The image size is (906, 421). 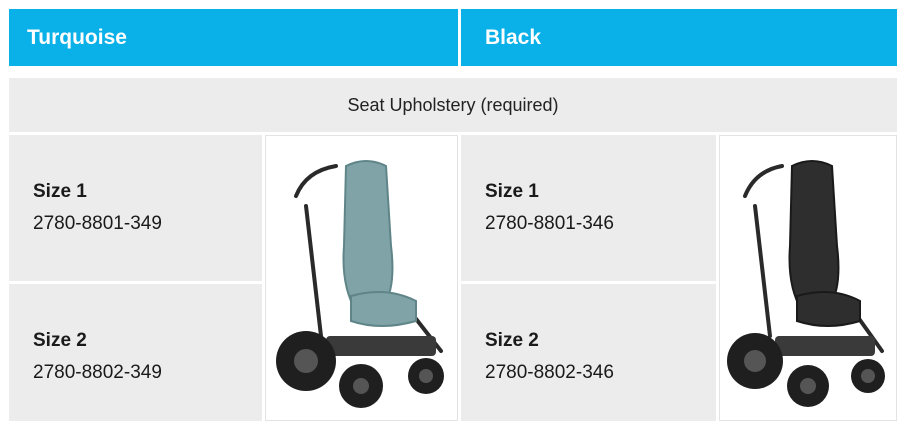 I want to click on image-cell-black, so click(x=808, y=278).